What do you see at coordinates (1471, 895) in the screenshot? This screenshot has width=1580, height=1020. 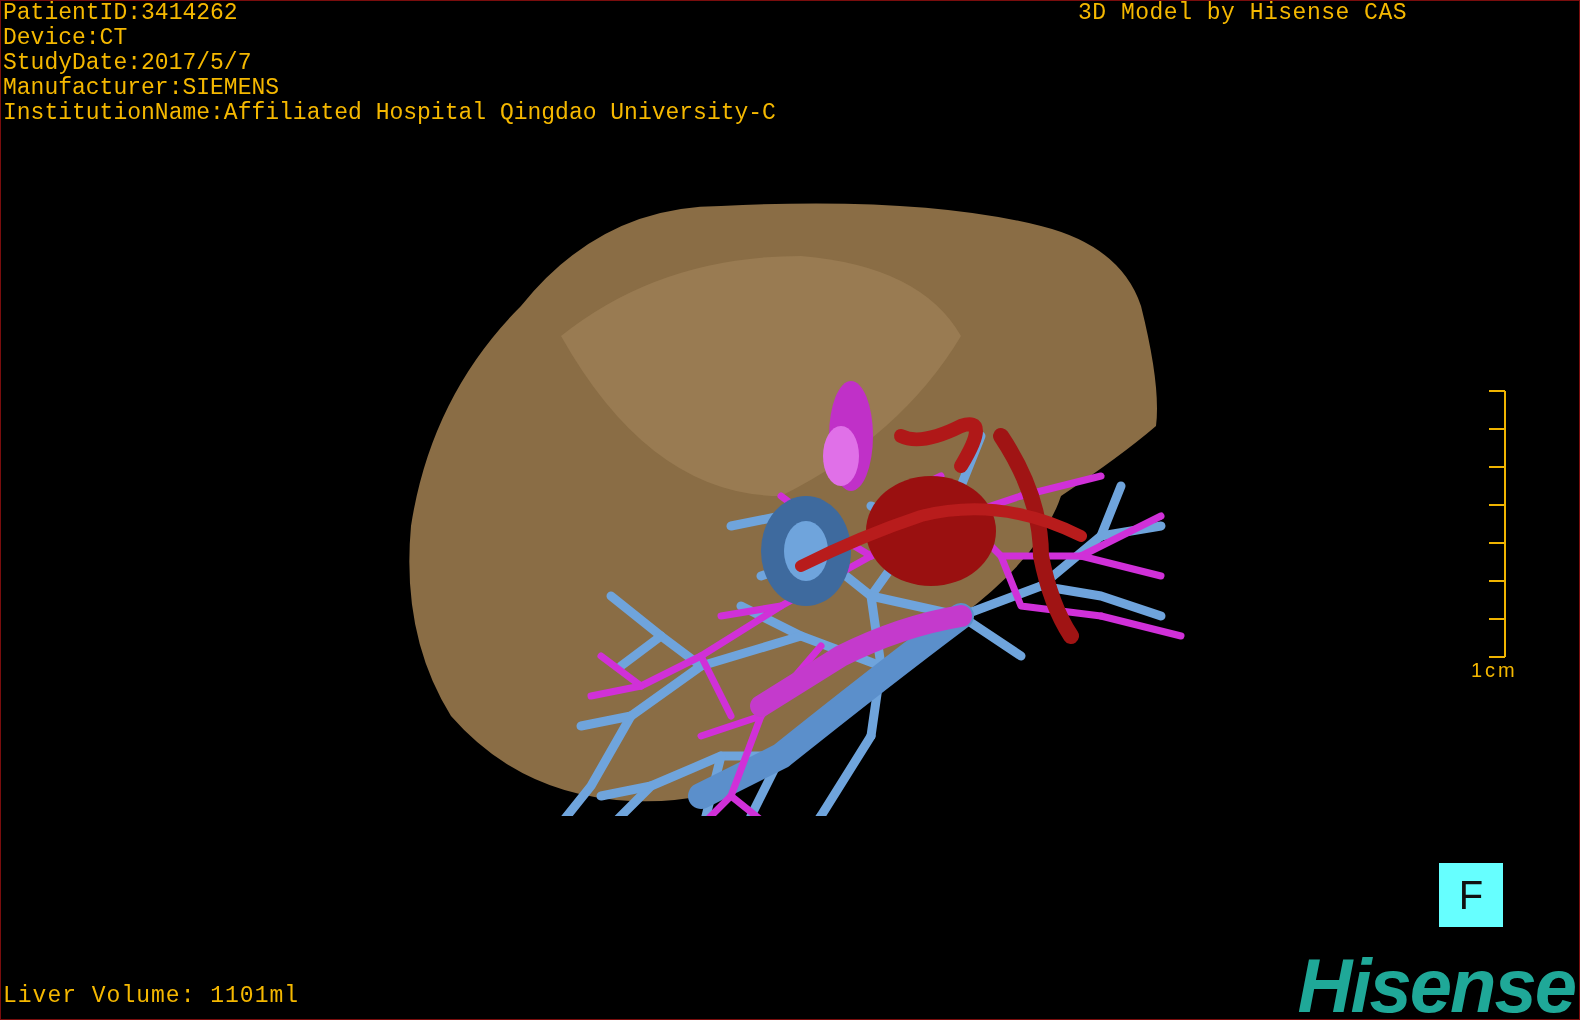 I see `orientation-button: F` at bounding box center [1471, 895].